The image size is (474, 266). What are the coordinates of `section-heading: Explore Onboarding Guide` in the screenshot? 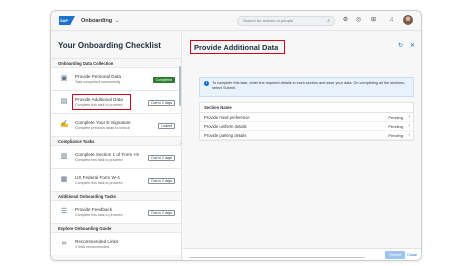 It's located at (116, 227).